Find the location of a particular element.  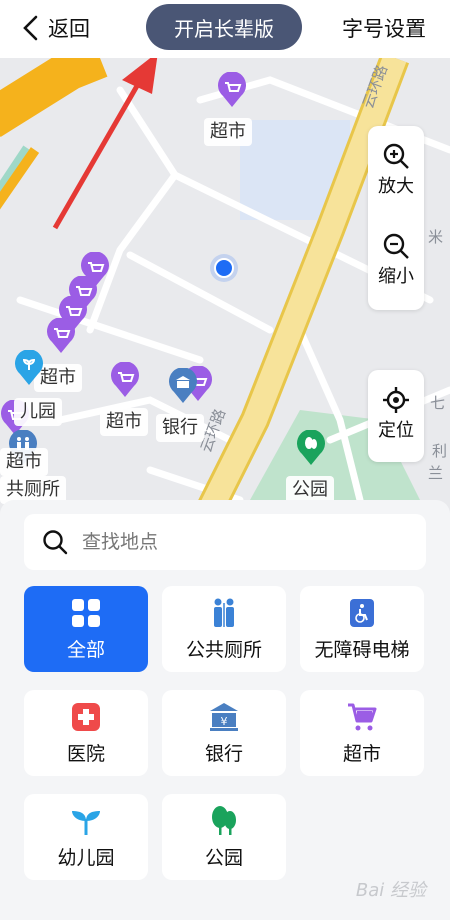

tree-icon is located at coordinates (224, 820).